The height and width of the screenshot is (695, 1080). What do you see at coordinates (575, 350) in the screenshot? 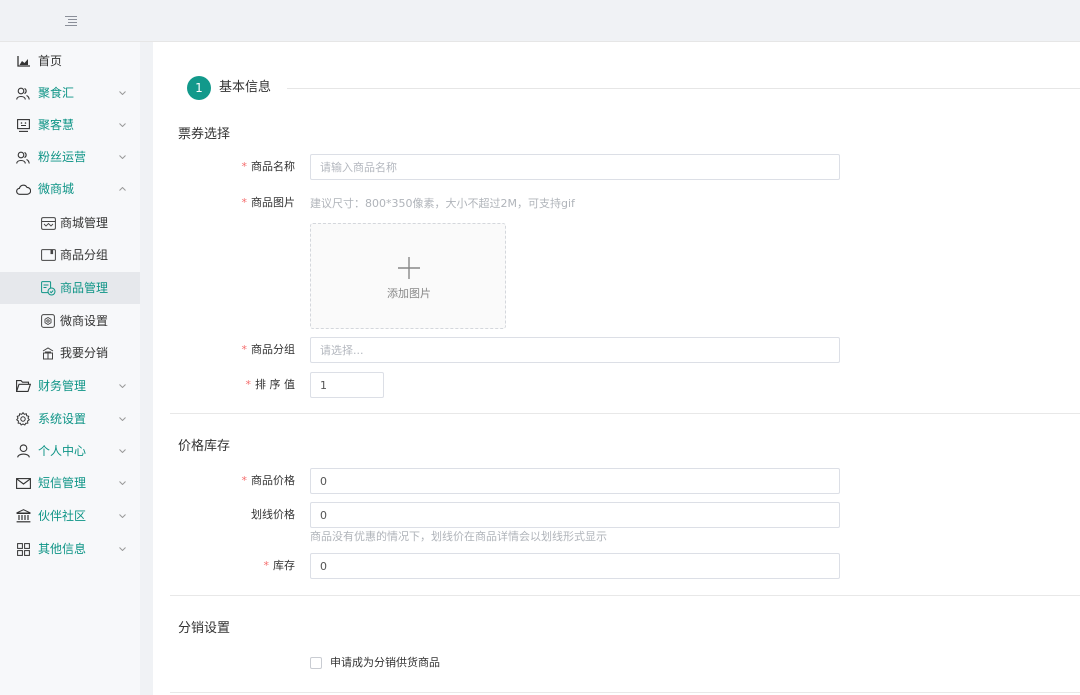
I see `goods-group-select` at bounding box center [575, 350].